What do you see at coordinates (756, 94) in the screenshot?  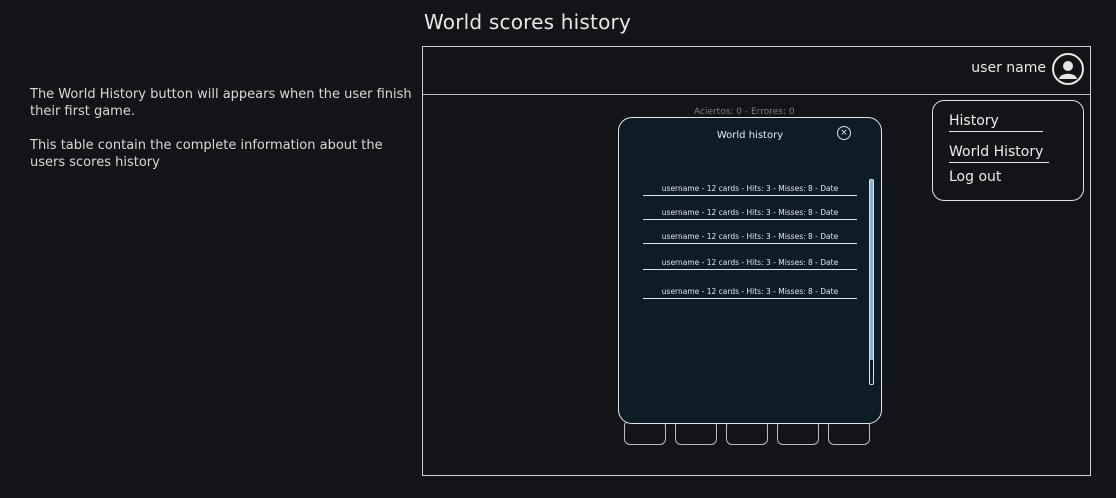 I see `header-divider` at bounding box center [756, 94].